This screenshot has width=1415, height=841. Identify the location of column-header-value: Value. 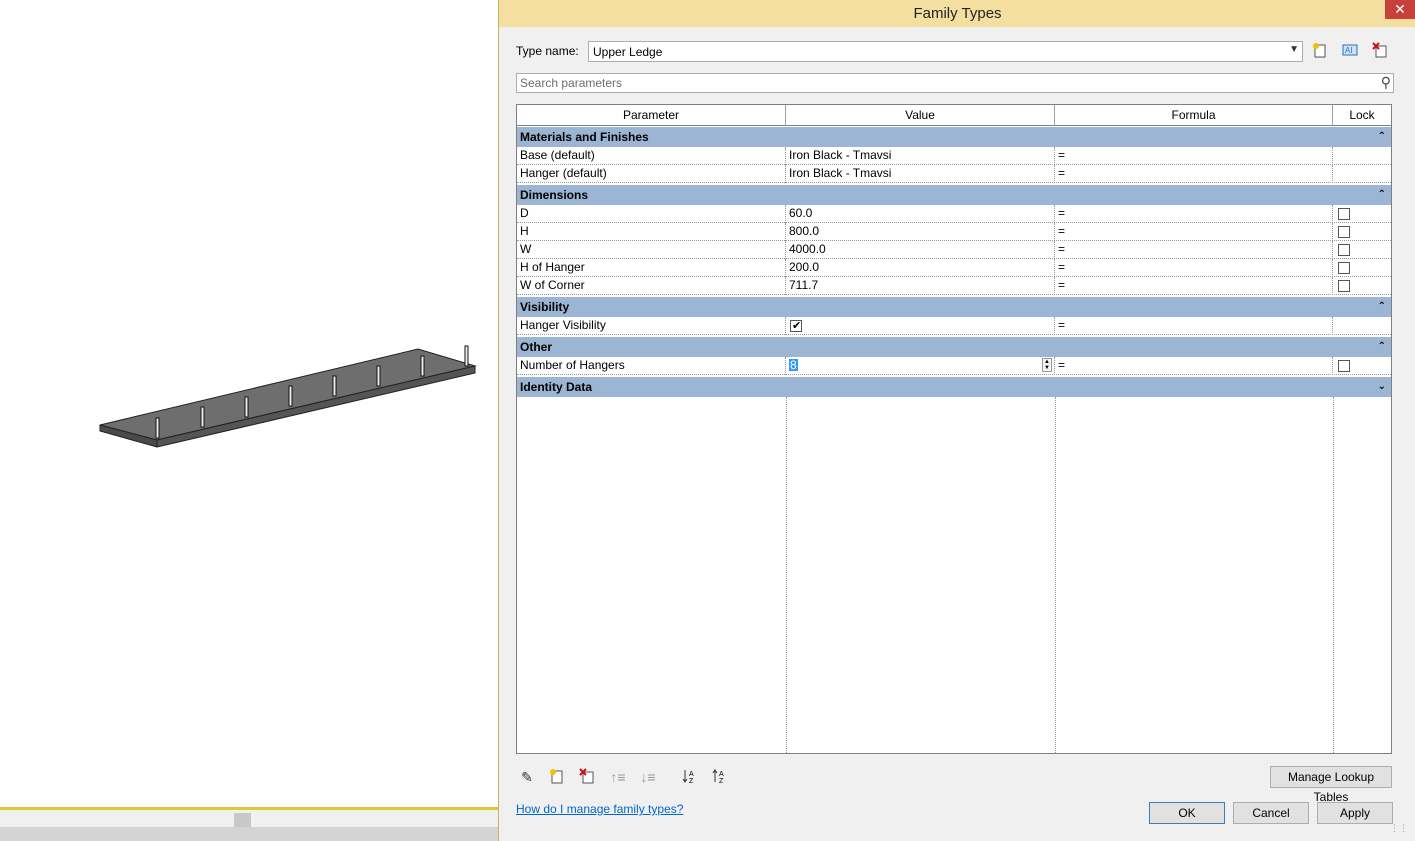
(920, 115).